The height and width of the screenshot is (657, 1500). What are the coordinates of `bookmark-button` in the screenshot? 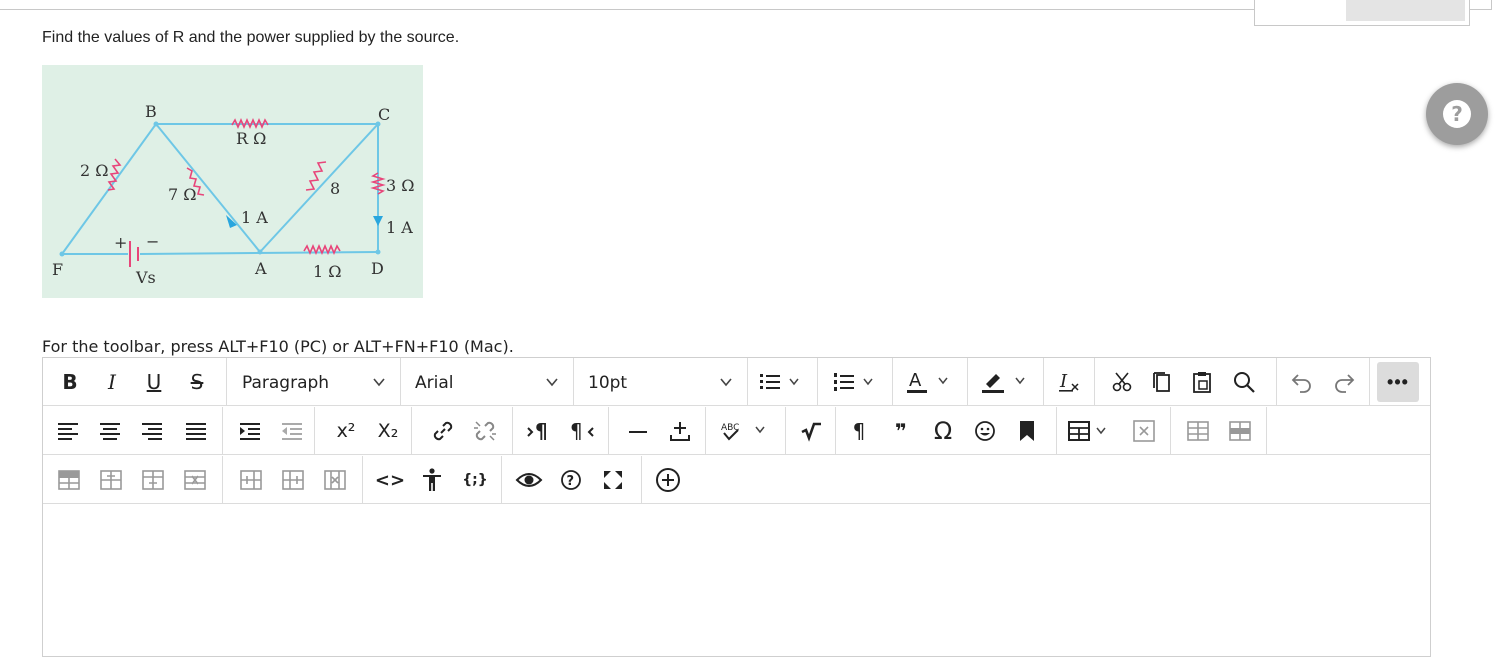 It's located at (1027, 431).